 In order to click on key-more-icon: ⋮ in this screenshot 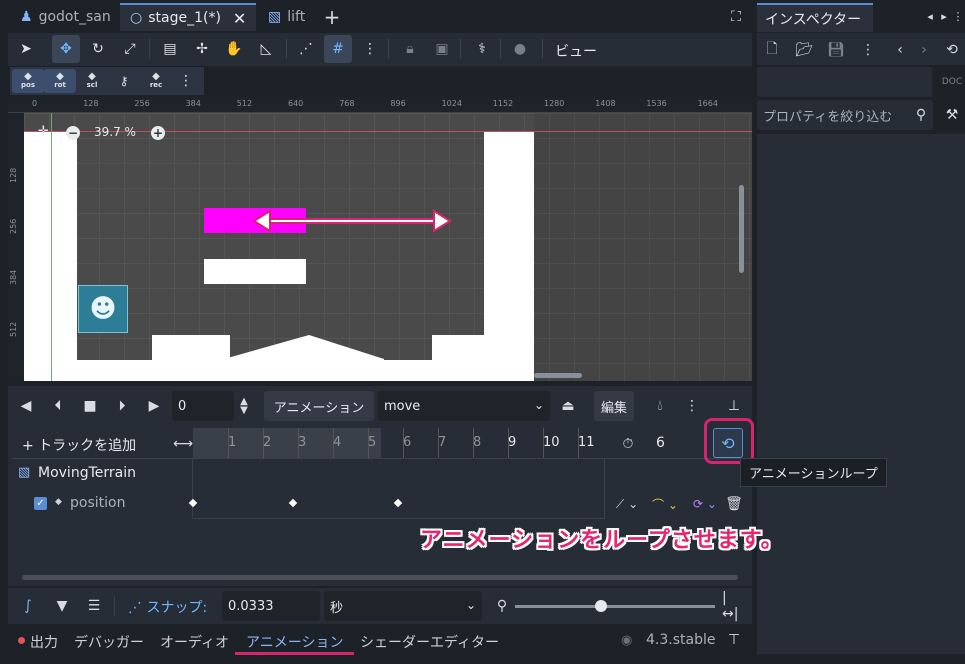, I will do `click(186, 81)`.